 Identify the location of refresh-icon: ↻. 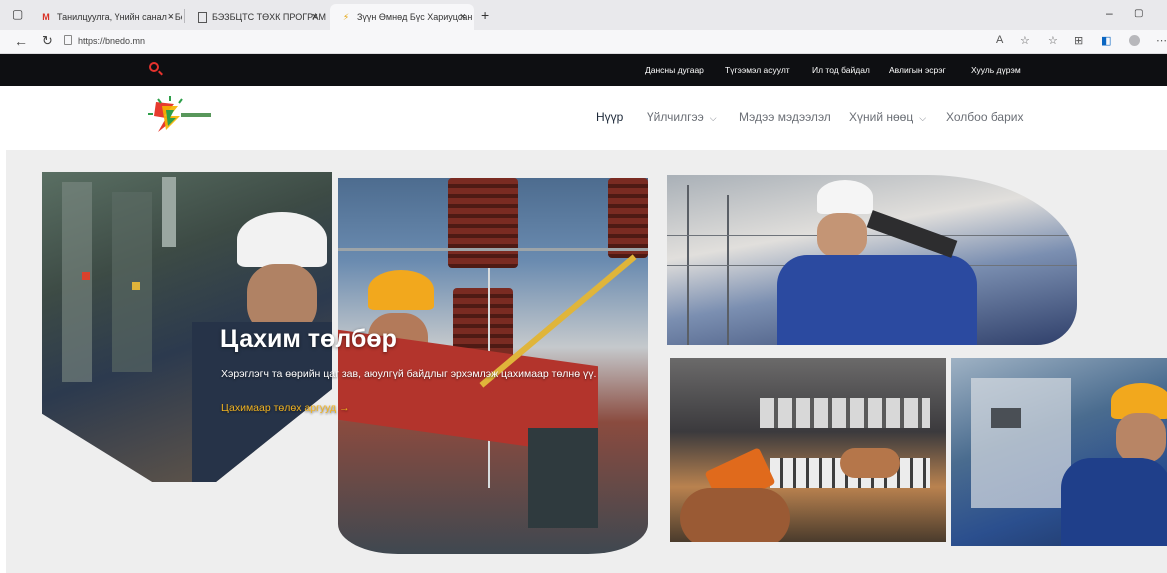
(47, 41).